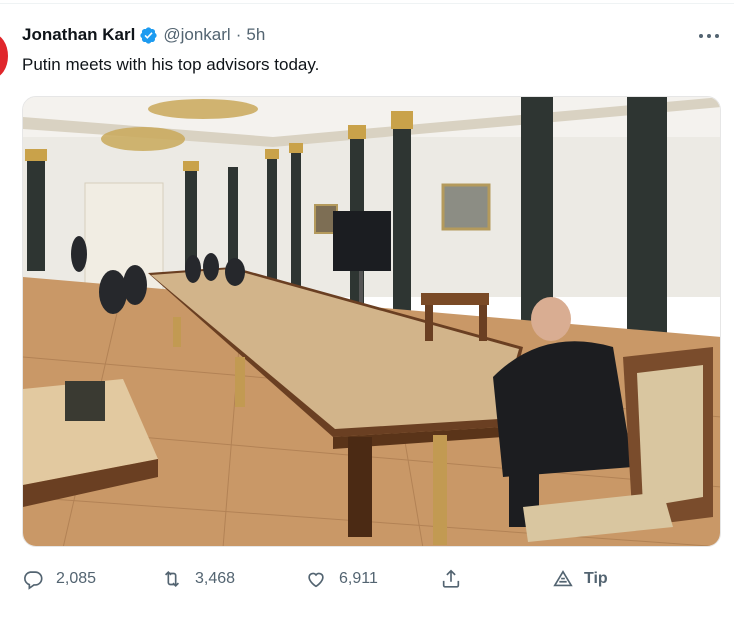  What do you see at coordinates (78, 35) in the screenshot?
I see `author-name: Jonathan Karl` at bounding box center [78, 35].